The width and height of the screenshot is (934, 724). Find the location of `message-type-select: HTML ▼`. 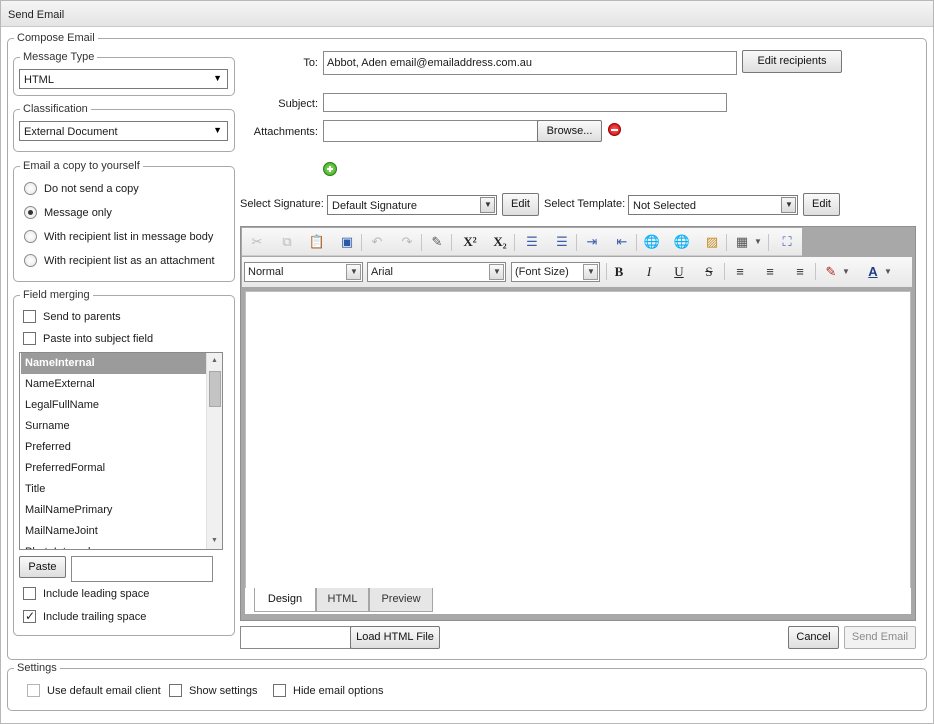

message-type-select: HTML ▼ is located at coordinates (123, 79).